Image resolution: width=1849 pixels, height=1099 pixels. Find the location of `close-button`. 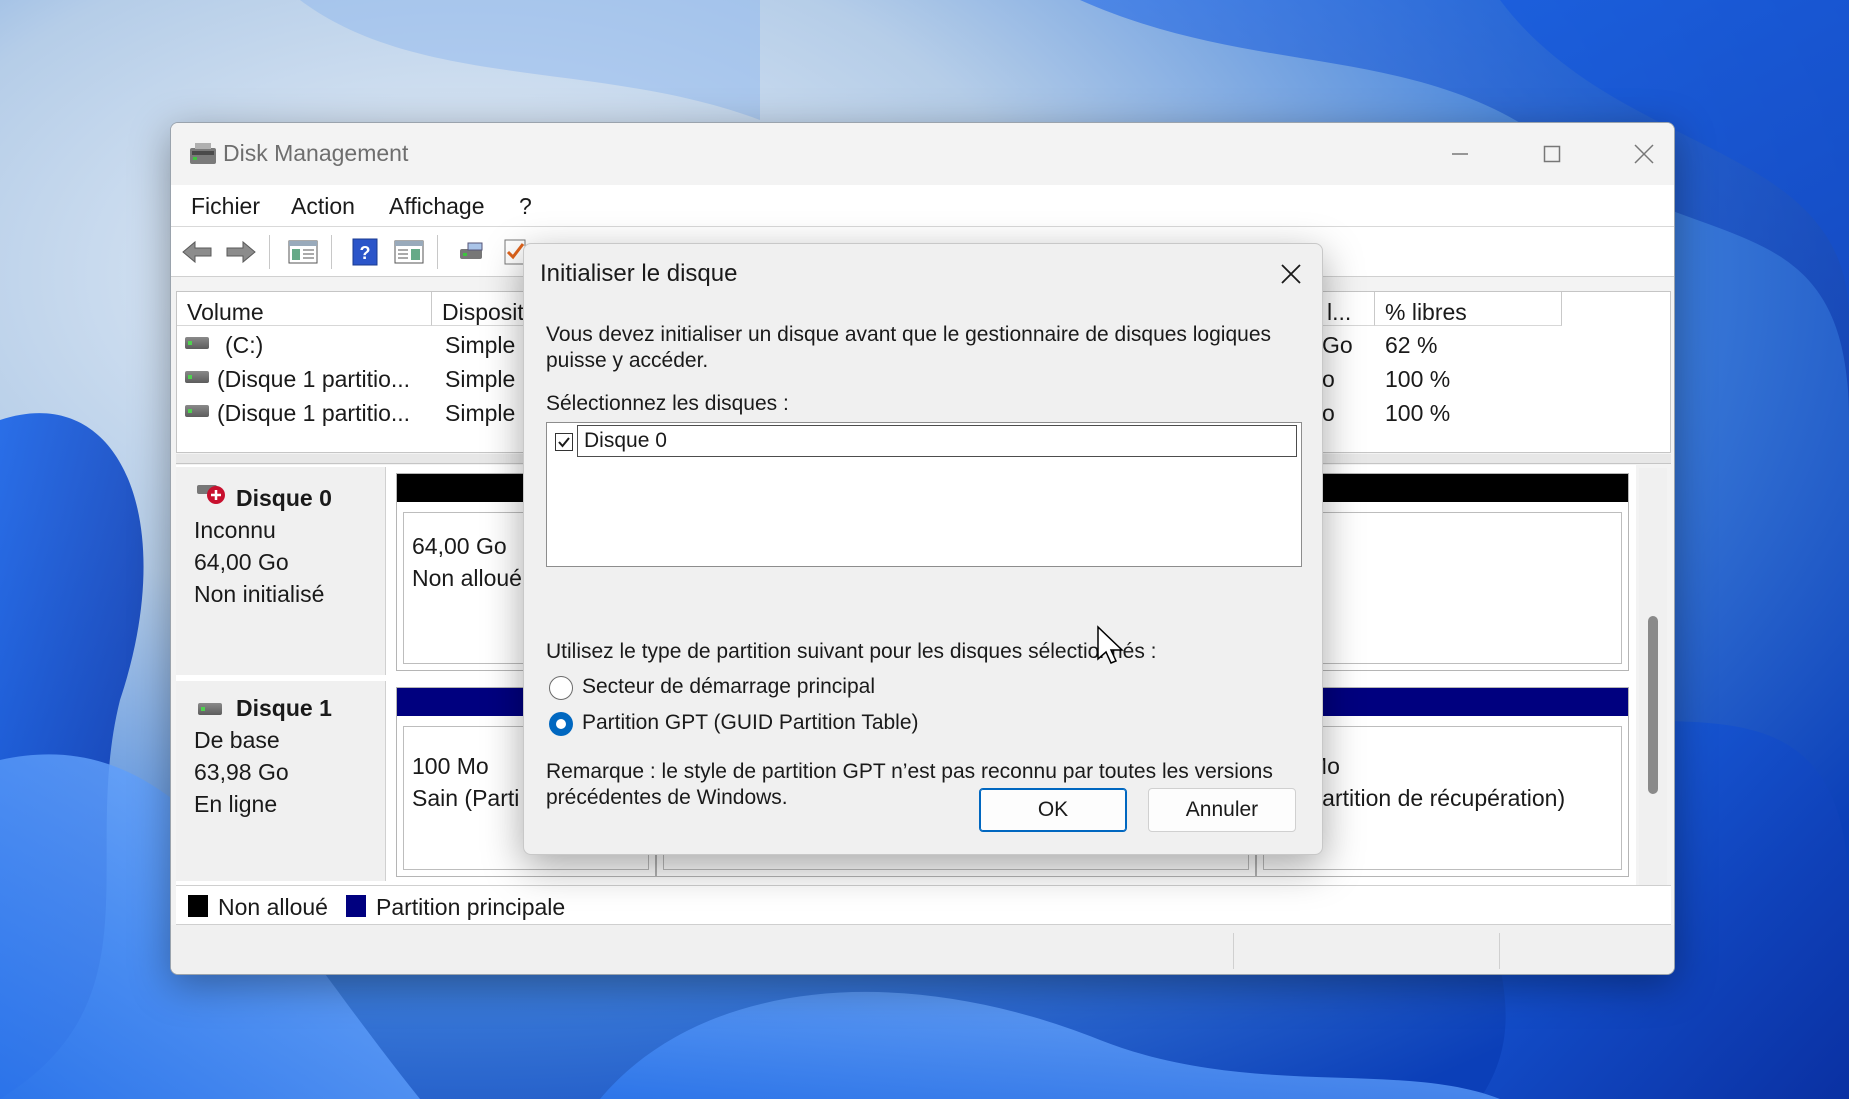

close-button is located at coordinates (1636, 154).